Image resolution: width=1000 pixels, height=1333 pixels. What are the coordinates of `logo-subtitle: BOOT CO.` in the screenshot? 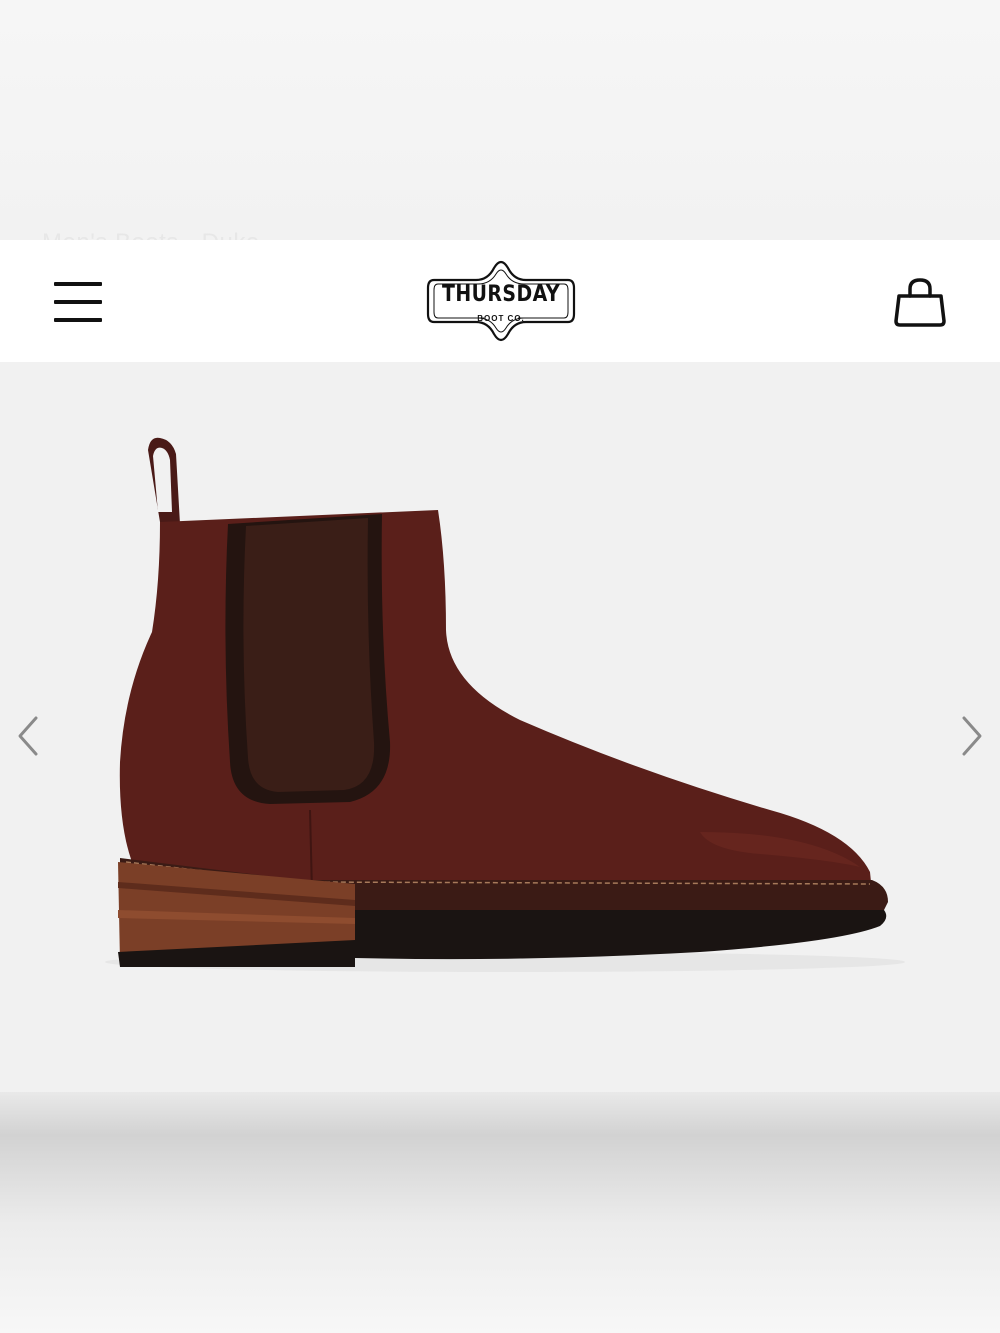 It's located at (501, 318).